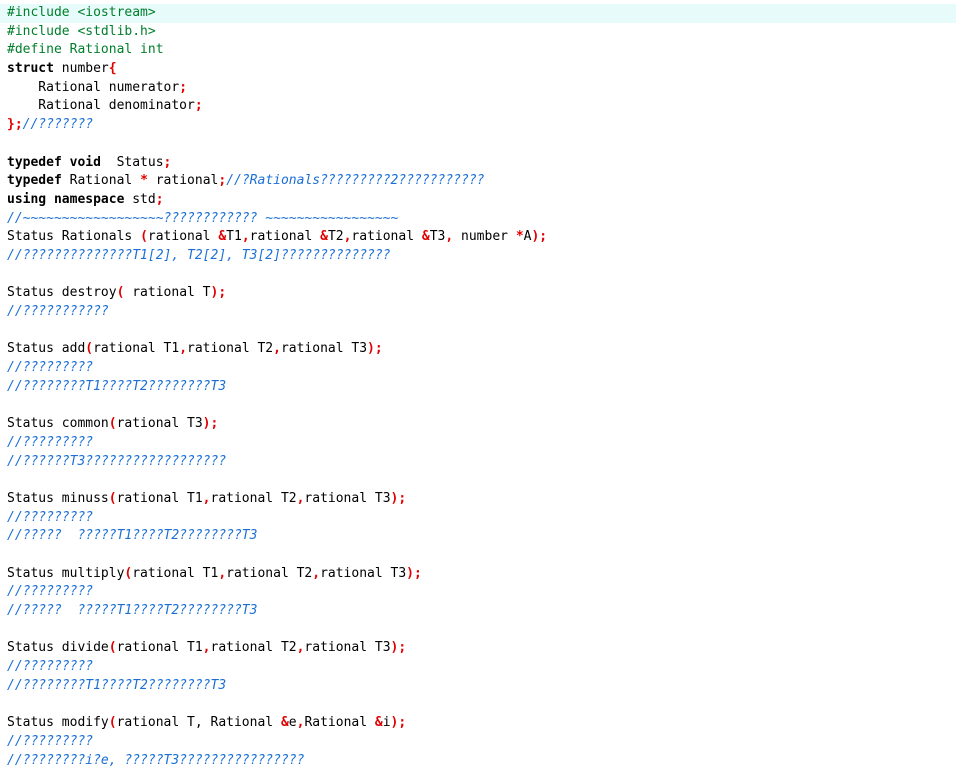 This screenshot has height=777, width=956. Describe the element at coordinates (81, 12) in the screenshot. I see `preprocessor-token: #include <iostream>` at that location.